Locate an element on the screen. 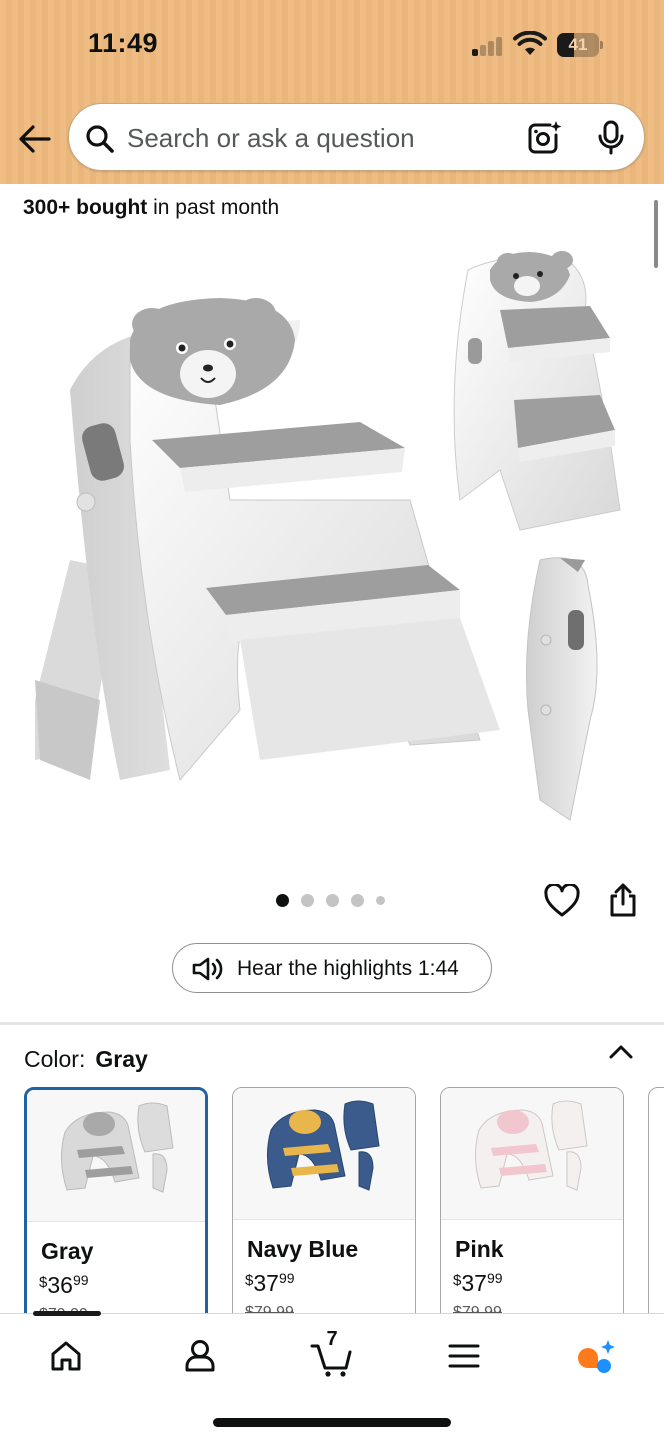  microphone-icon is located at coordinates (611, 138).